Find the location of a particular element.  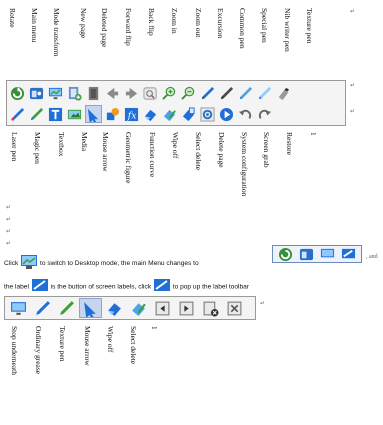

label-ordinary-grease: Ordinary grease is located at coordinates (38, 350).